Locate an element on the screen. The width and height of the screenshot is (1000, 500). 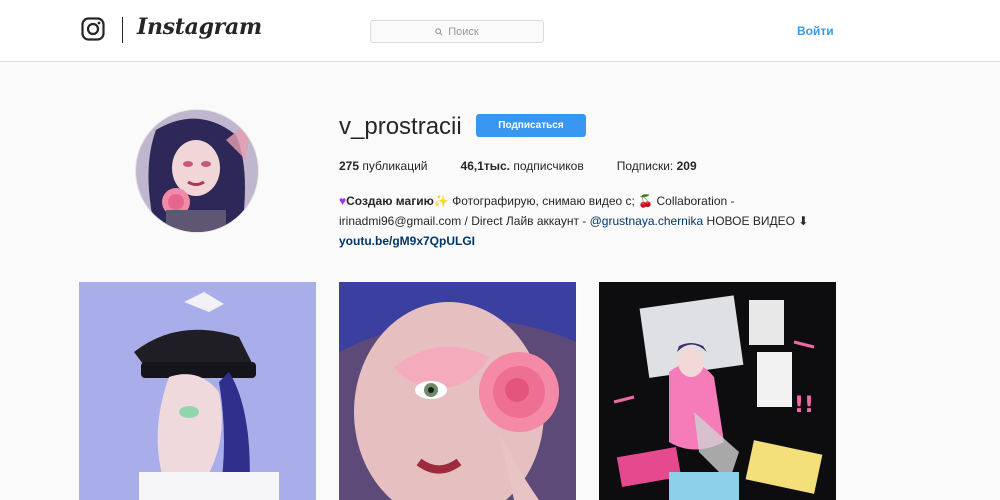
sparkles-icon: ✨ is located at coordinates (441, 201).